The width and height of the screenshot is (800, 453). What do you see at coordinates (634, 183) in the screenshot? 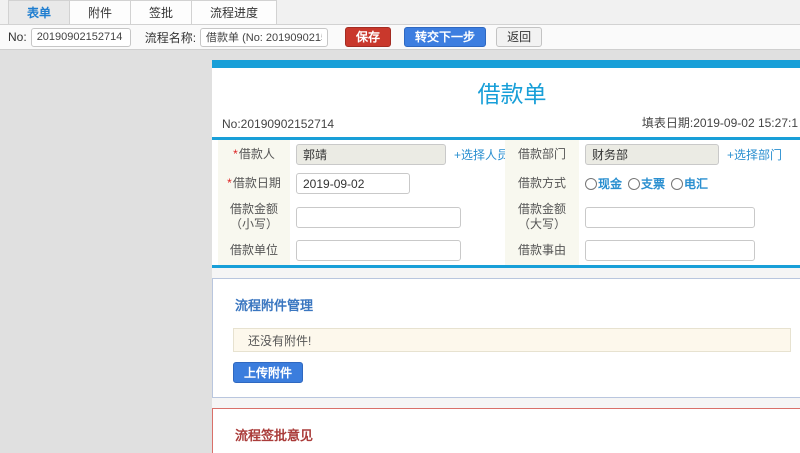
I see `check-radio` at bounding box center [634, 183].